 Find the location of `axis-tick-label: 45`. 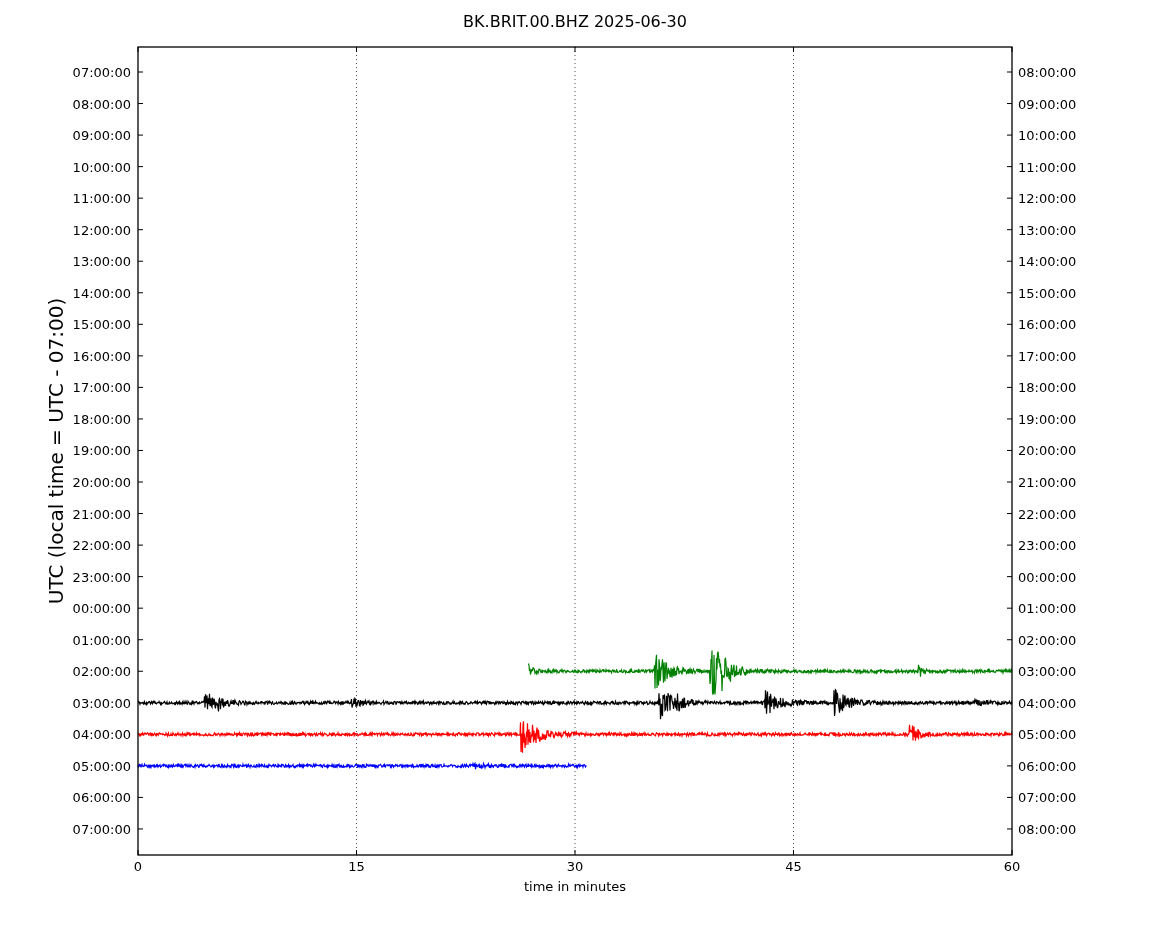

axis-tick-label: 45 is located at coordinates (793, 866).